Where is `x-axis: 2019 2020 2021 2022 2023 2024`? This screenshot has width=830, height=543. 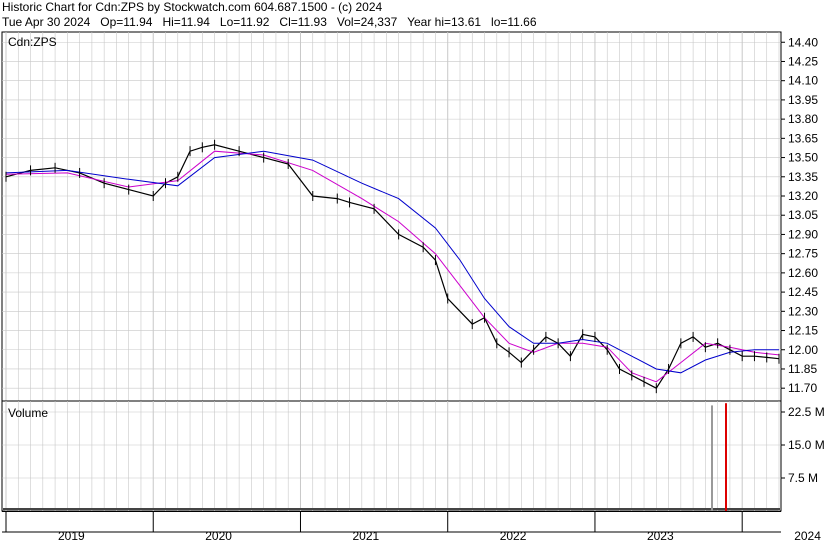 x-axis: 2019 2020 2021 2022 2023 2024 is located at coordinates (411, 527).